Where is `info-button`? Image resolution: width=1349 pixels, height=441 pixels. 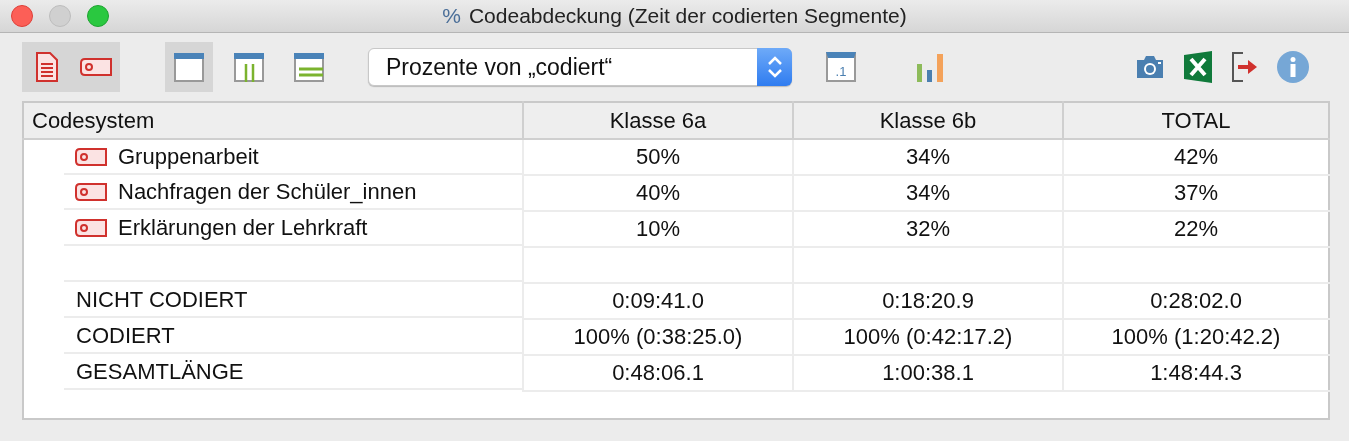
info-button is located at coordinates (1293, 67).